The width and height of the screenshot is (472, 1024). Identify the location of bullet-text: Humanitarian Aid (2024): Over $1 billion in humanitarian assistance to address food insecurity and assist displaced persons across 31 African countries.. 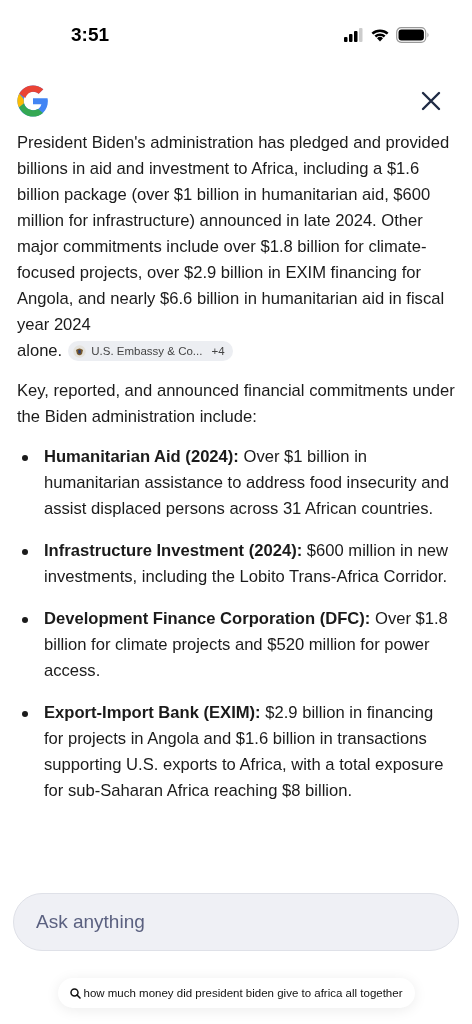
(247, 483).